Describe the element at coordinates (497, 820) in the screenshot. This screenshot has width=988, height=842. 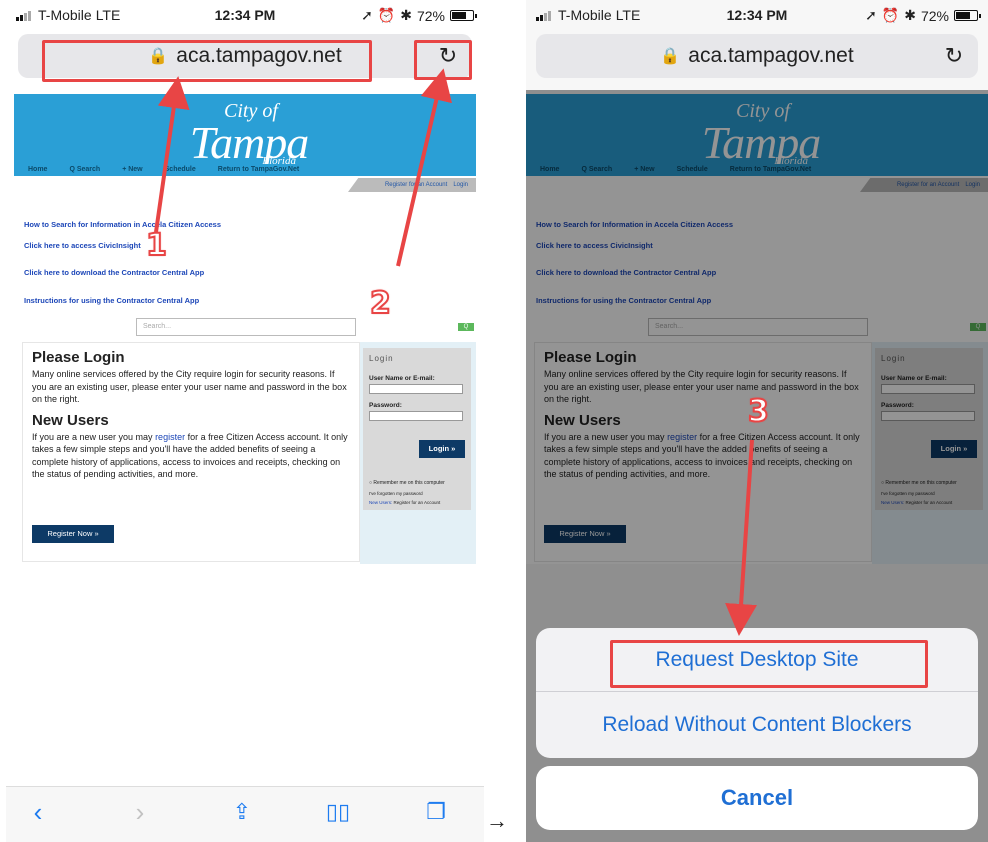
I see `transition-arrow: →` at that location.